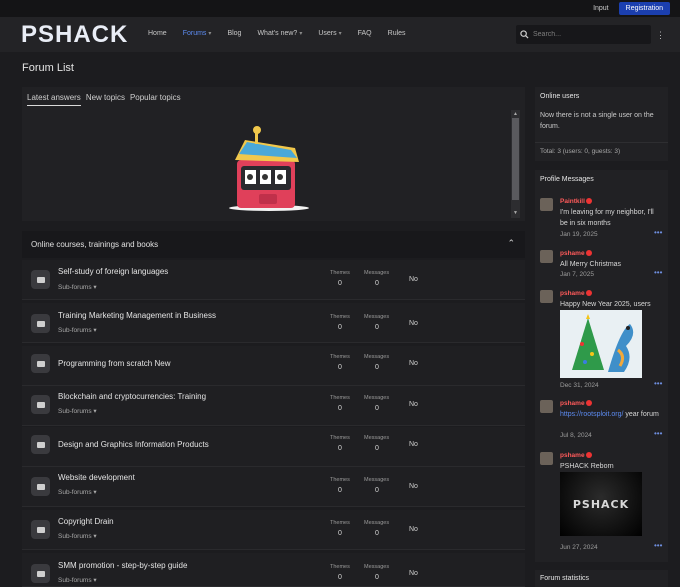 This screenshot has height=587, width=680. Describe the element at coordinates (601, 179) in the screenshot. I see `profile-messages-title: Profile Messages` at that location.